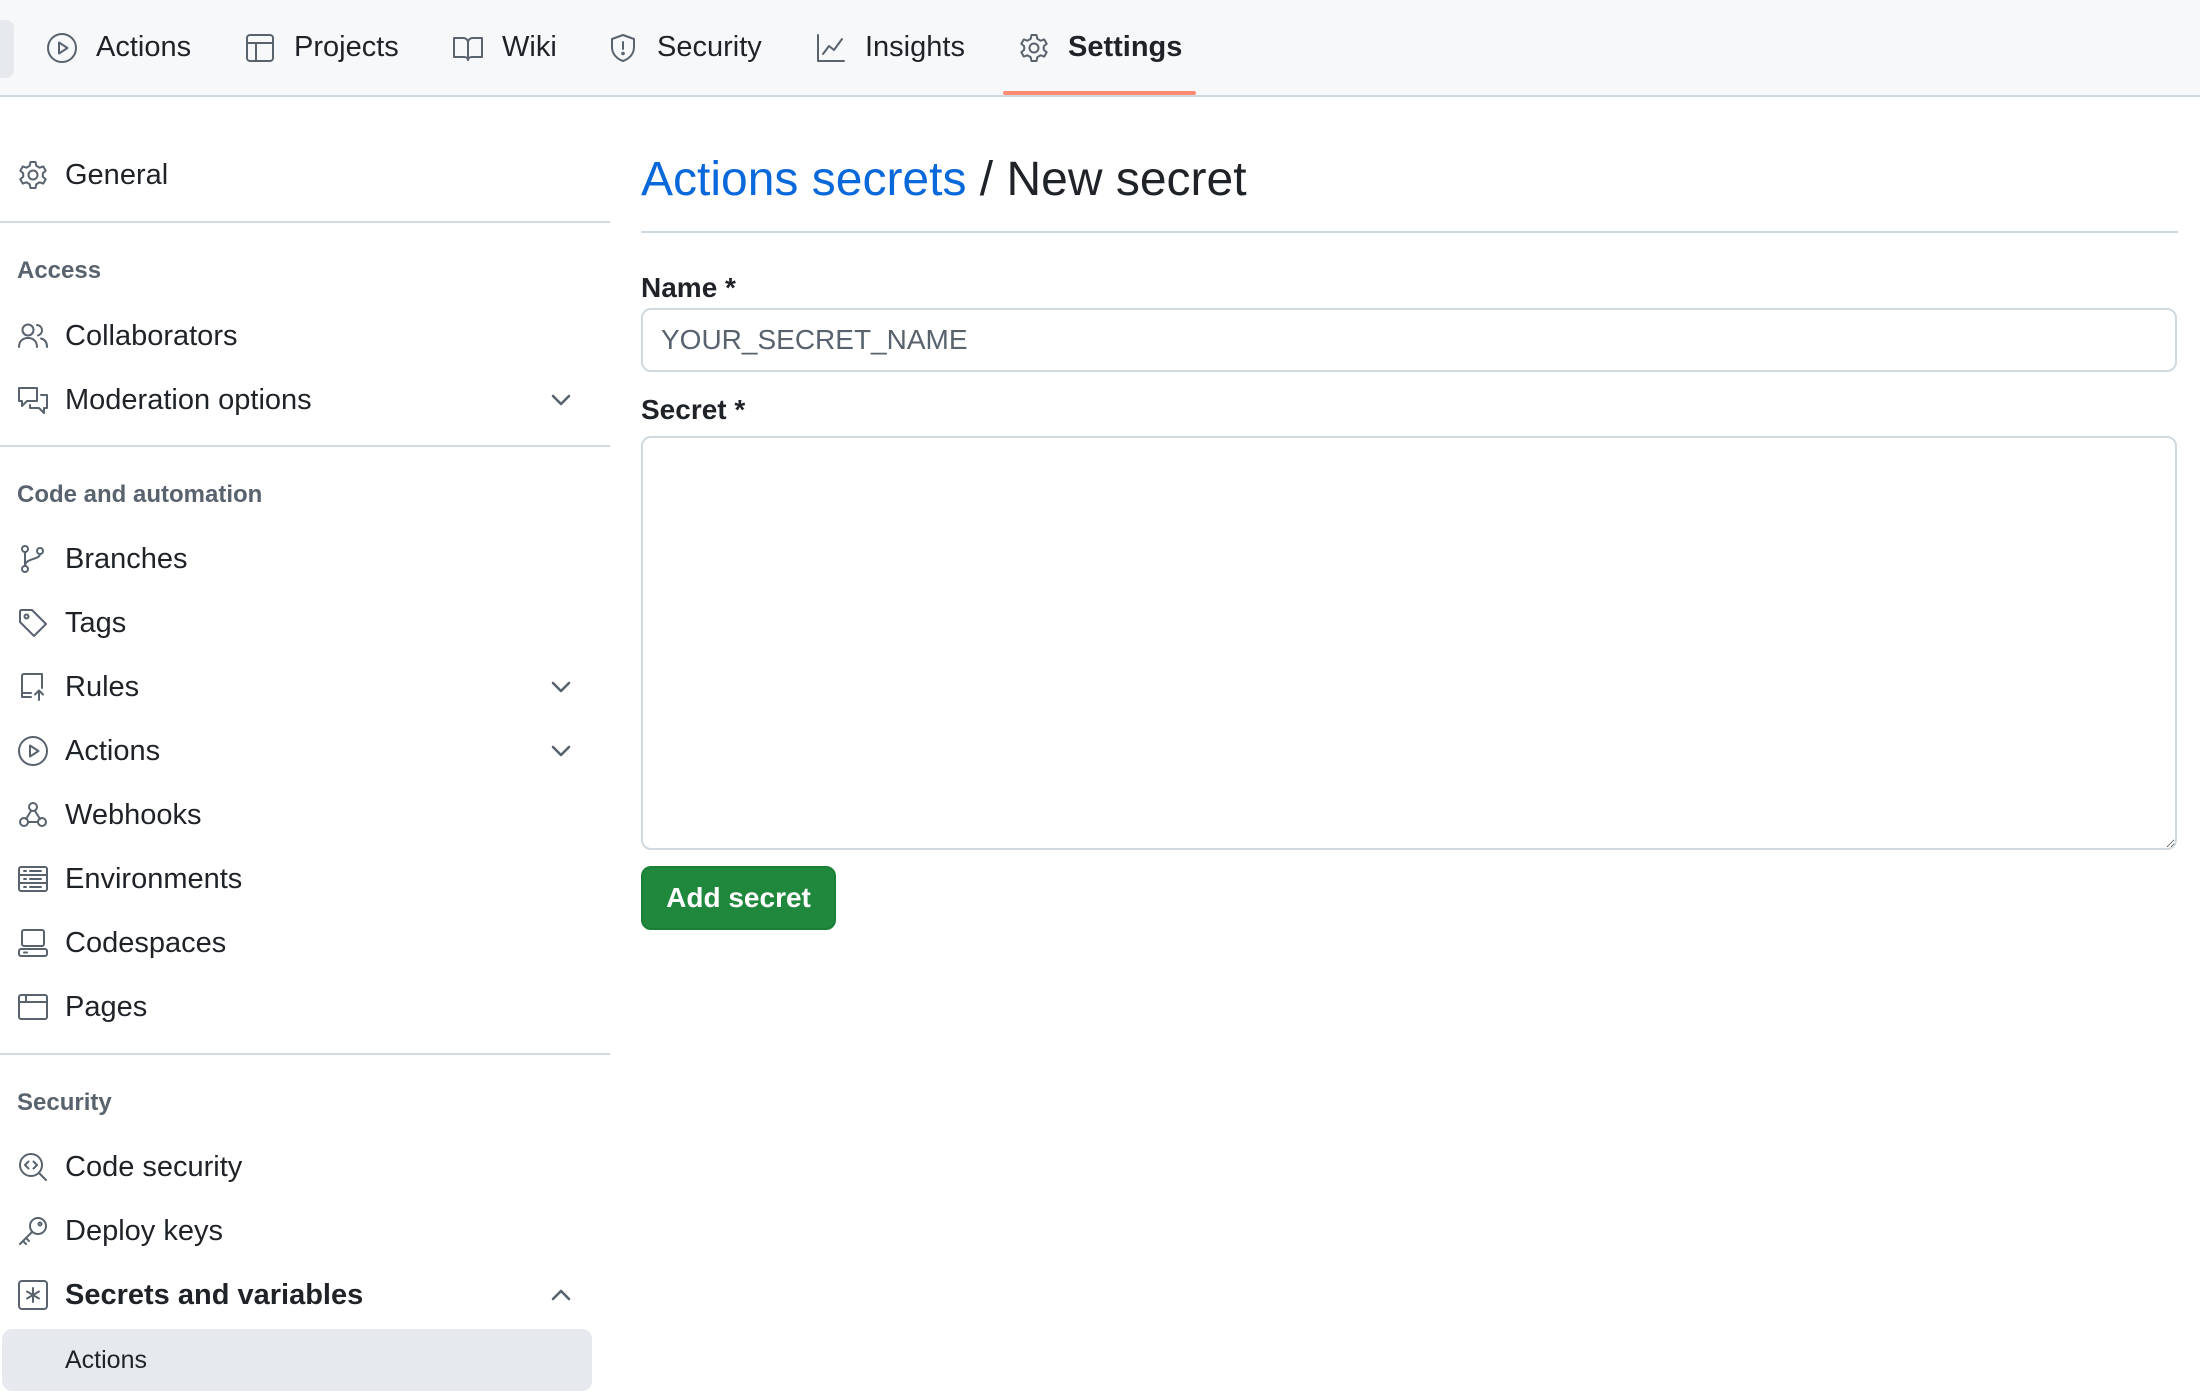 The image size is (2200, 1400). Describe the element at coordinates (64, 1102) in the screenshot. I see `sidebar-heading-security: Security` at that location.